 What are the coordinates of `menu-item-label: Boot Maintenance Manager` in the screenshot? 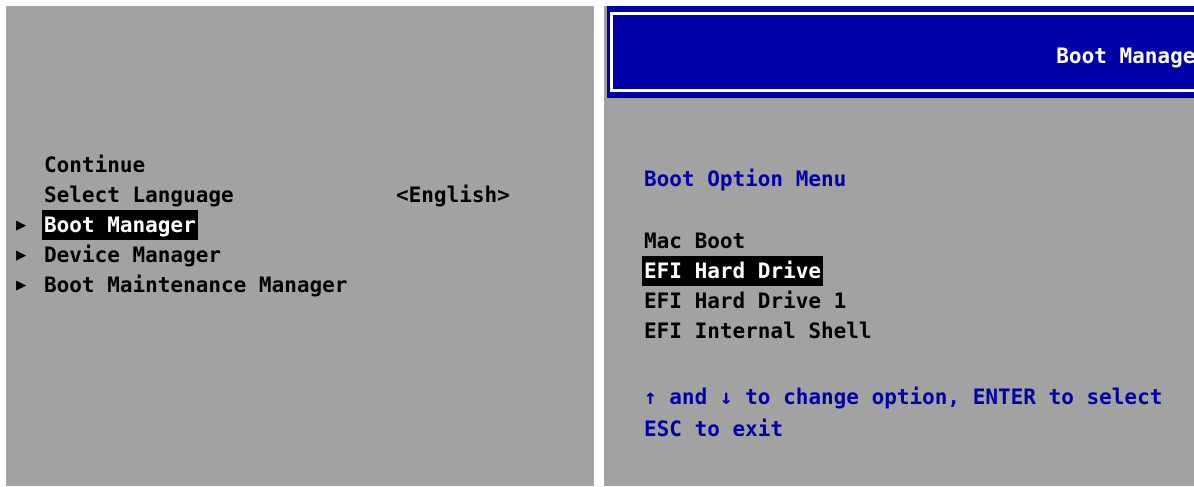 It's located at (196, 285).